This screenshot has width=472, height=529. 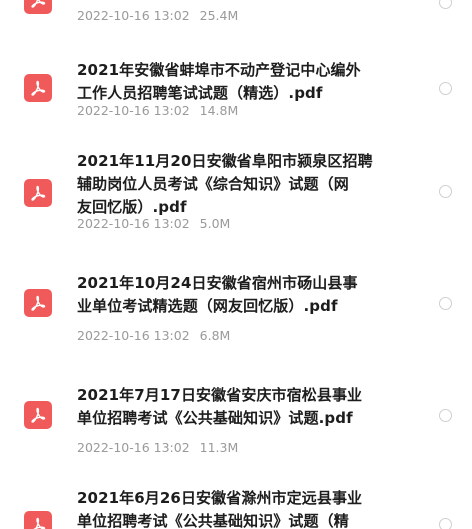 What do you see at coordinates (215, 223) in the screenshot?
I see `file-size: 5.0M` at bounding box center [215, 223].